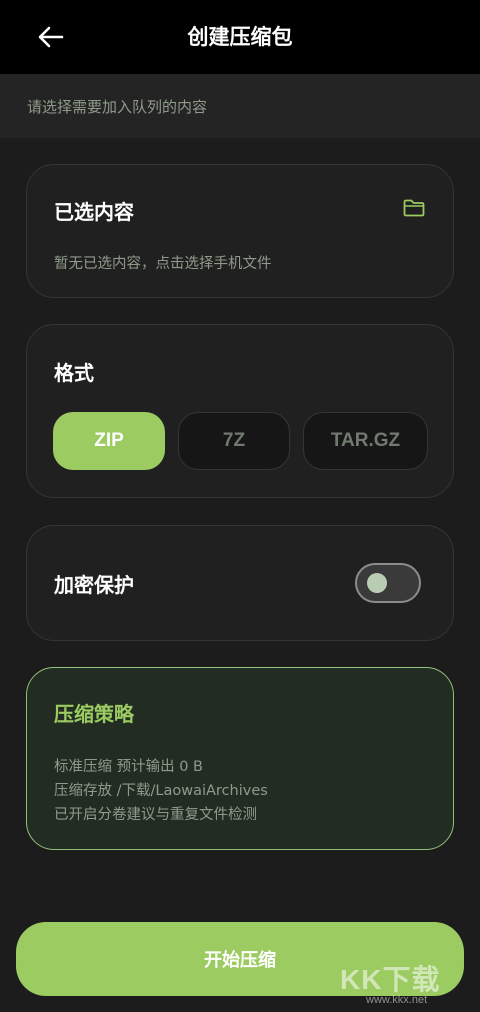 The image size is (480, 1012). What do you see at coordinates (365, 441) in the screenshot?
I see `format-option-targz: TAR.GZ` at bounding box center [365, 441].